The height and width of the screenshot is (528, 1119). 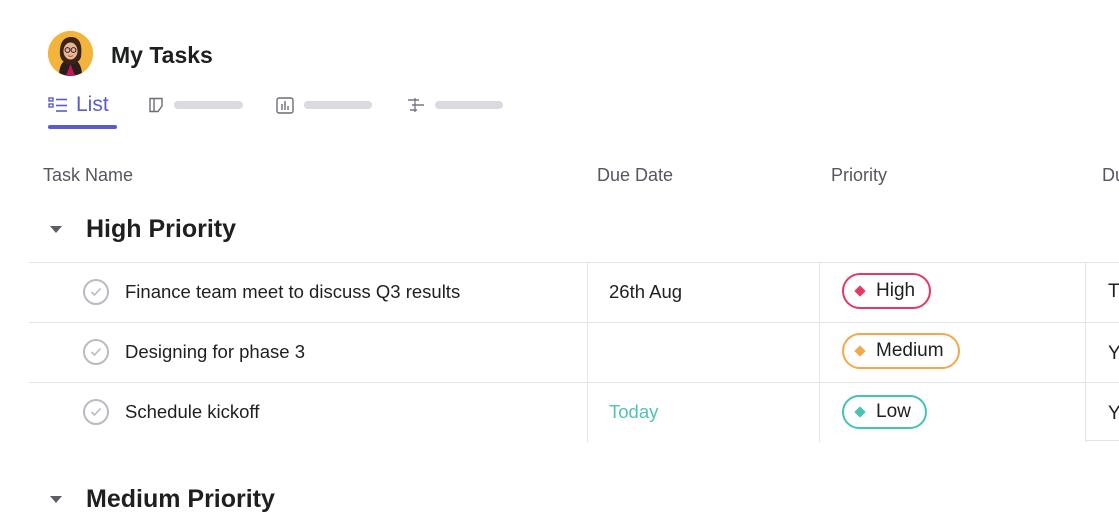 What do you see at coordinates (635, 175) in the screenshot?
I see `column-header-due-date: Due Date` at bounding box center [635, 175].